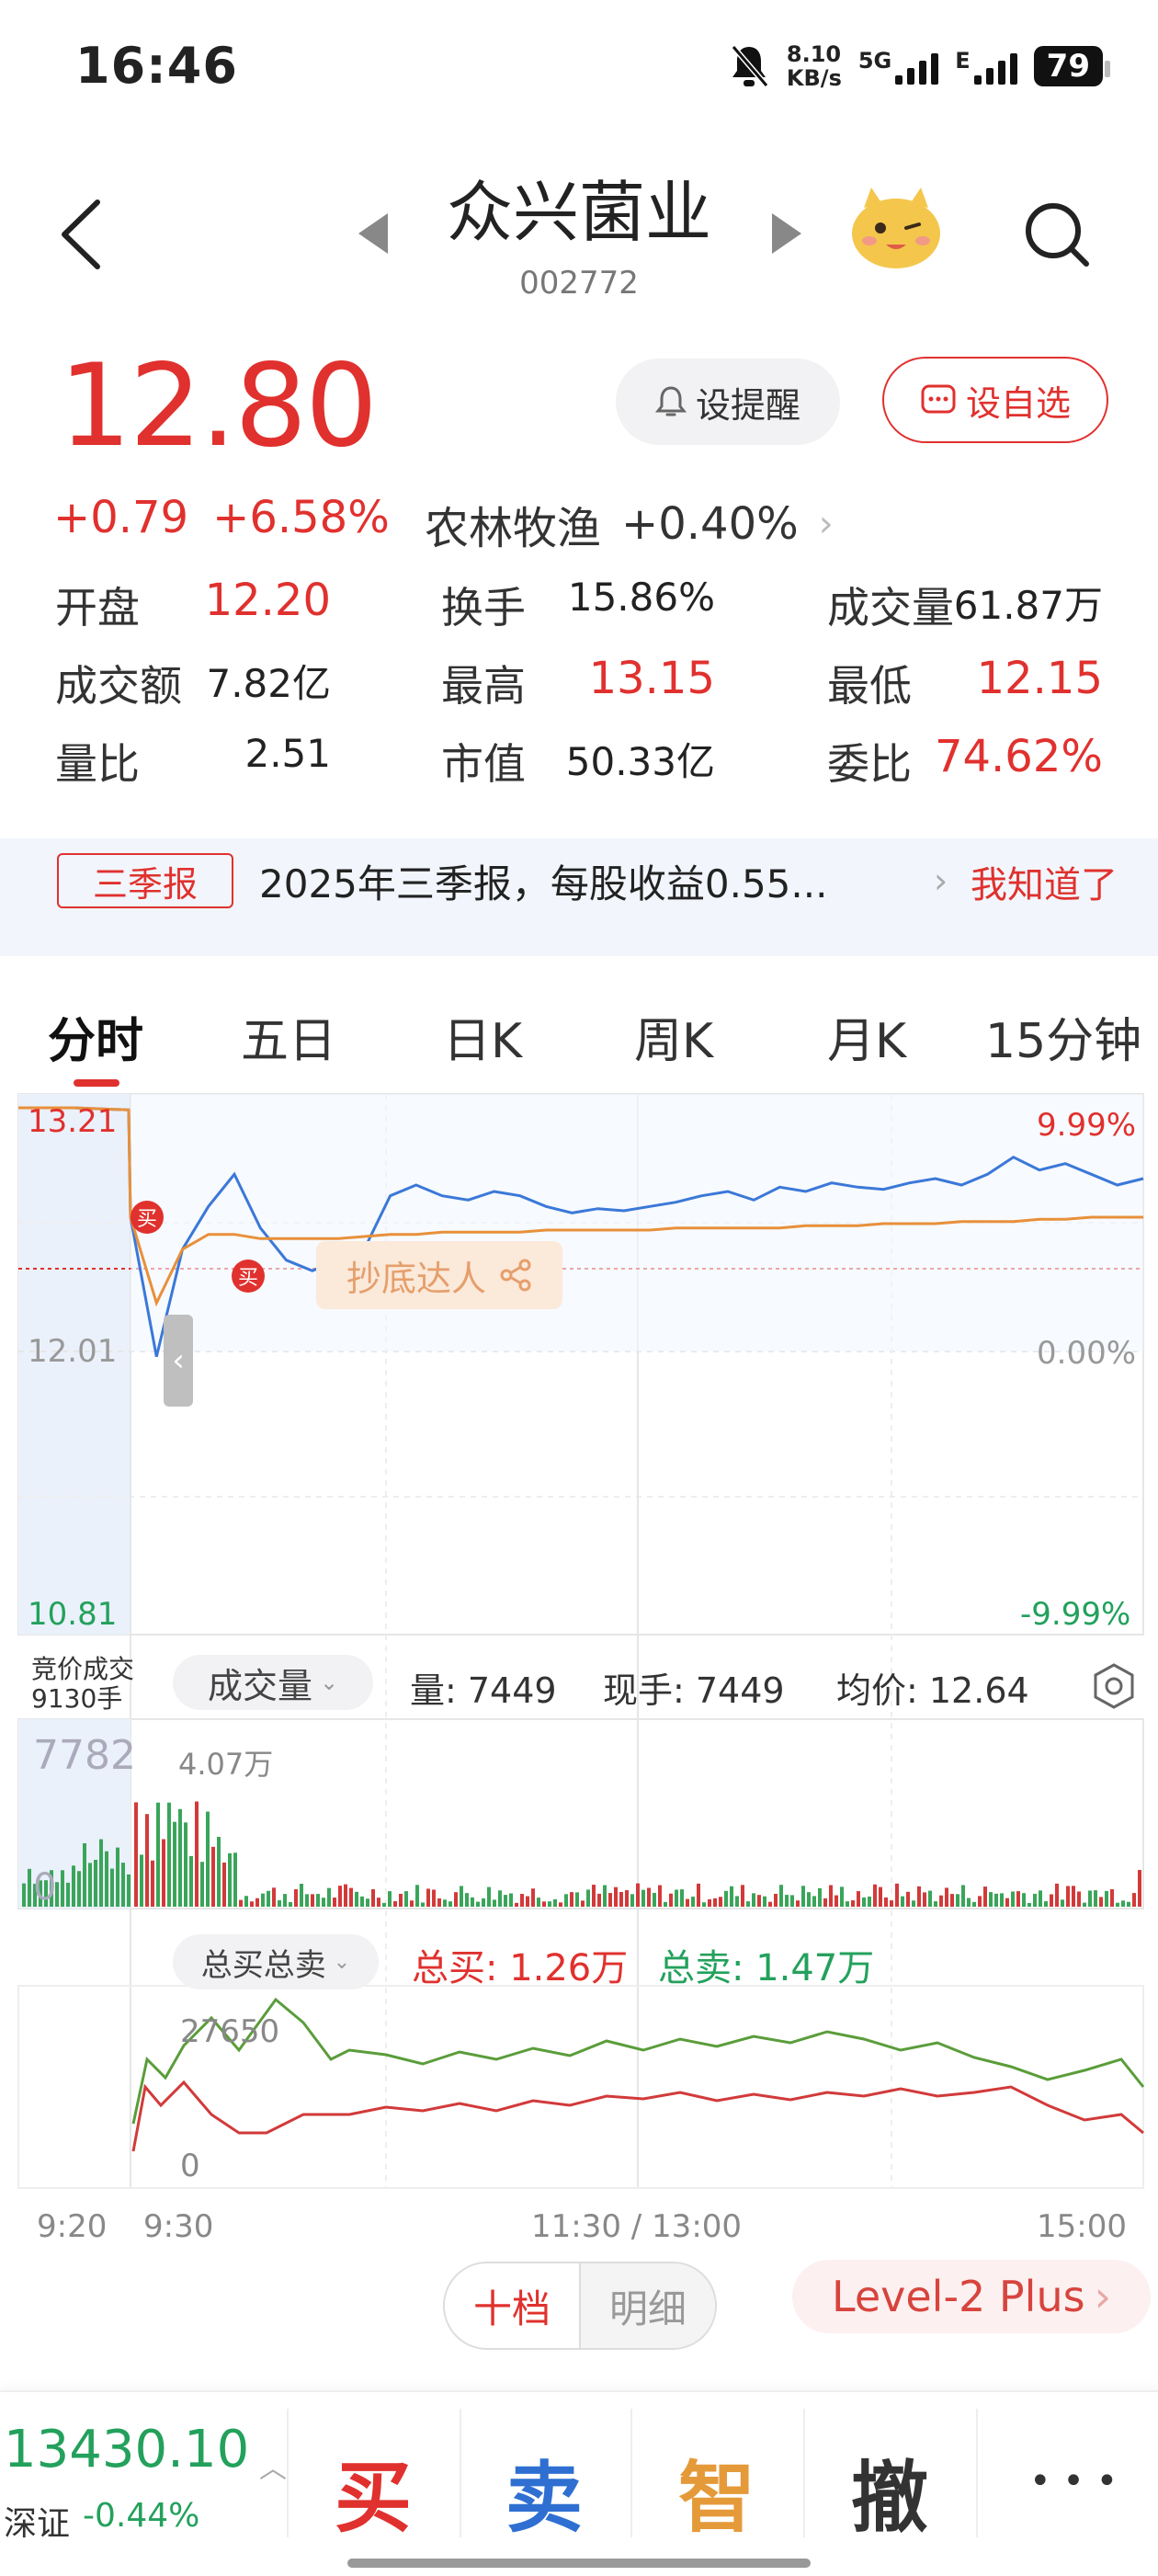  Describe the element at coordinates (963, 61) in the screenshot. I see `network2-label: E` at that location.